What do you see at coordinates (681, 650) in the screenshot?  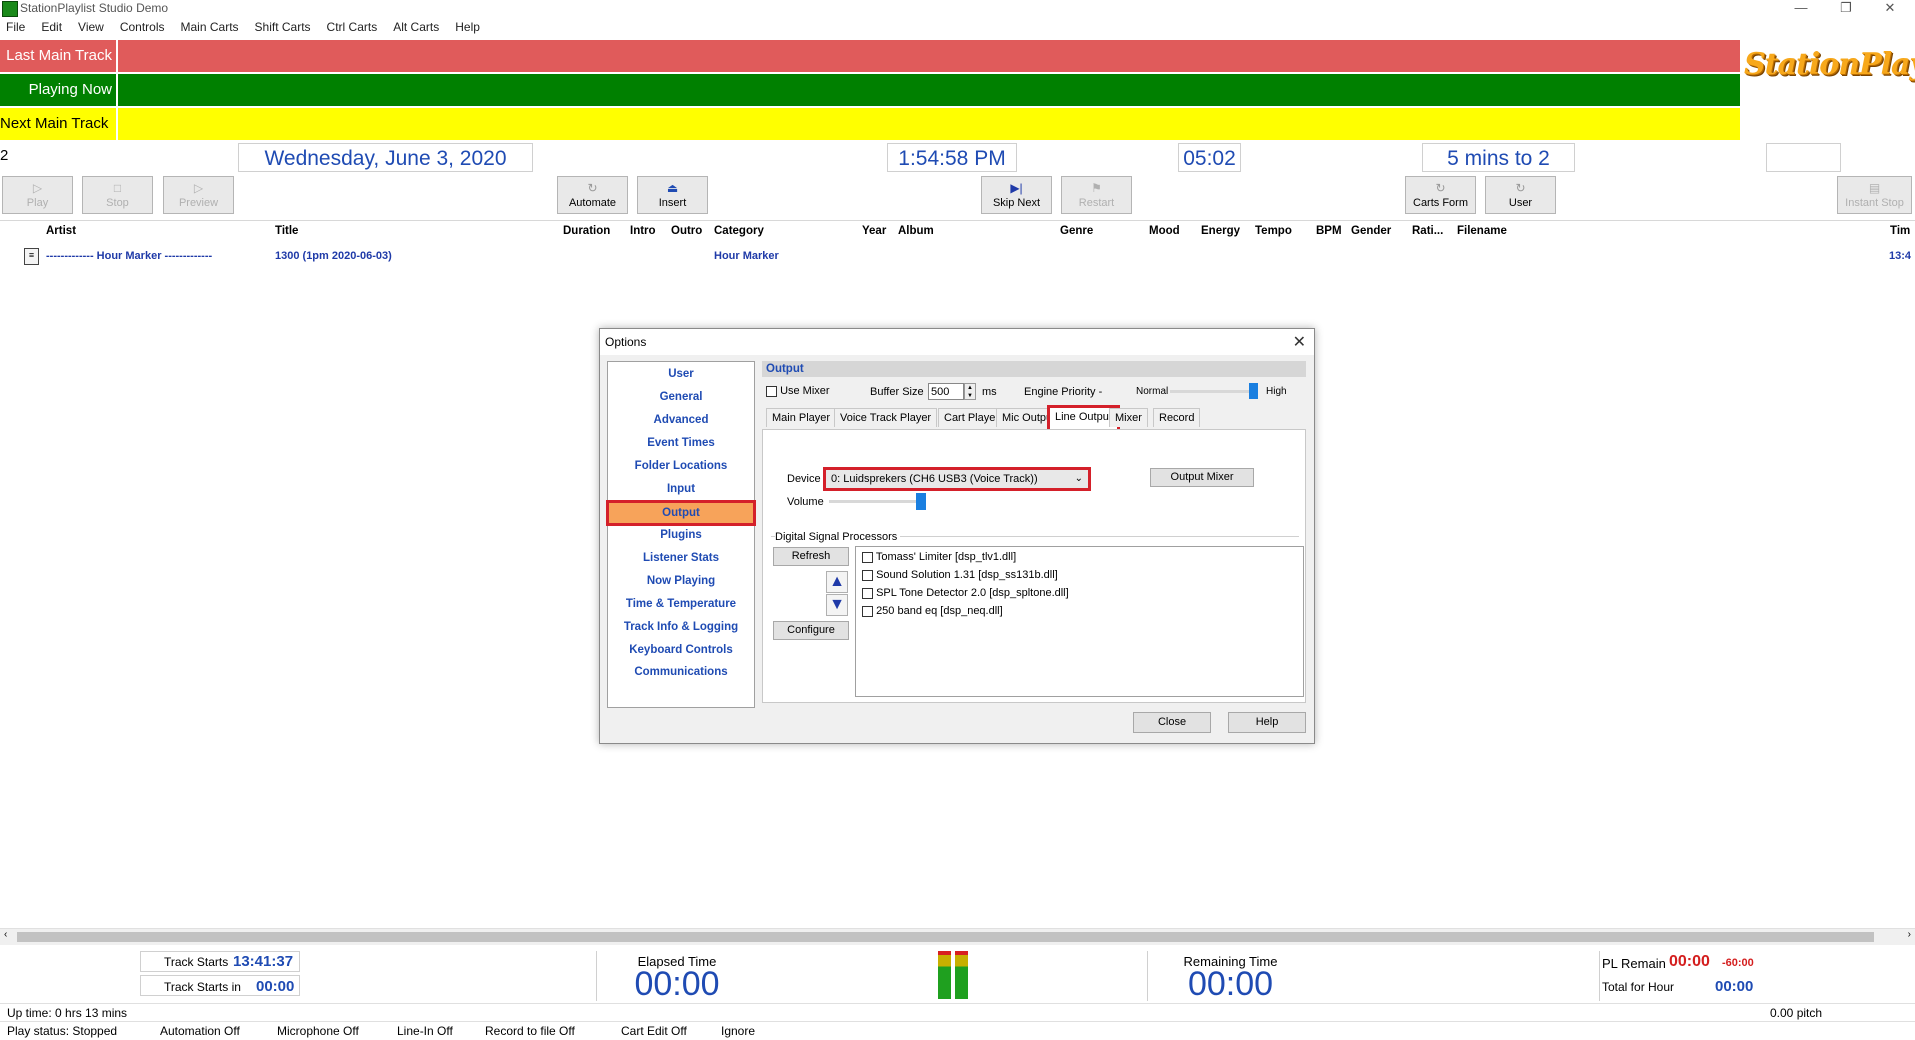 I see `nav-keyboard-controls: Keyboard Controls` at bounding box center [681, 650].